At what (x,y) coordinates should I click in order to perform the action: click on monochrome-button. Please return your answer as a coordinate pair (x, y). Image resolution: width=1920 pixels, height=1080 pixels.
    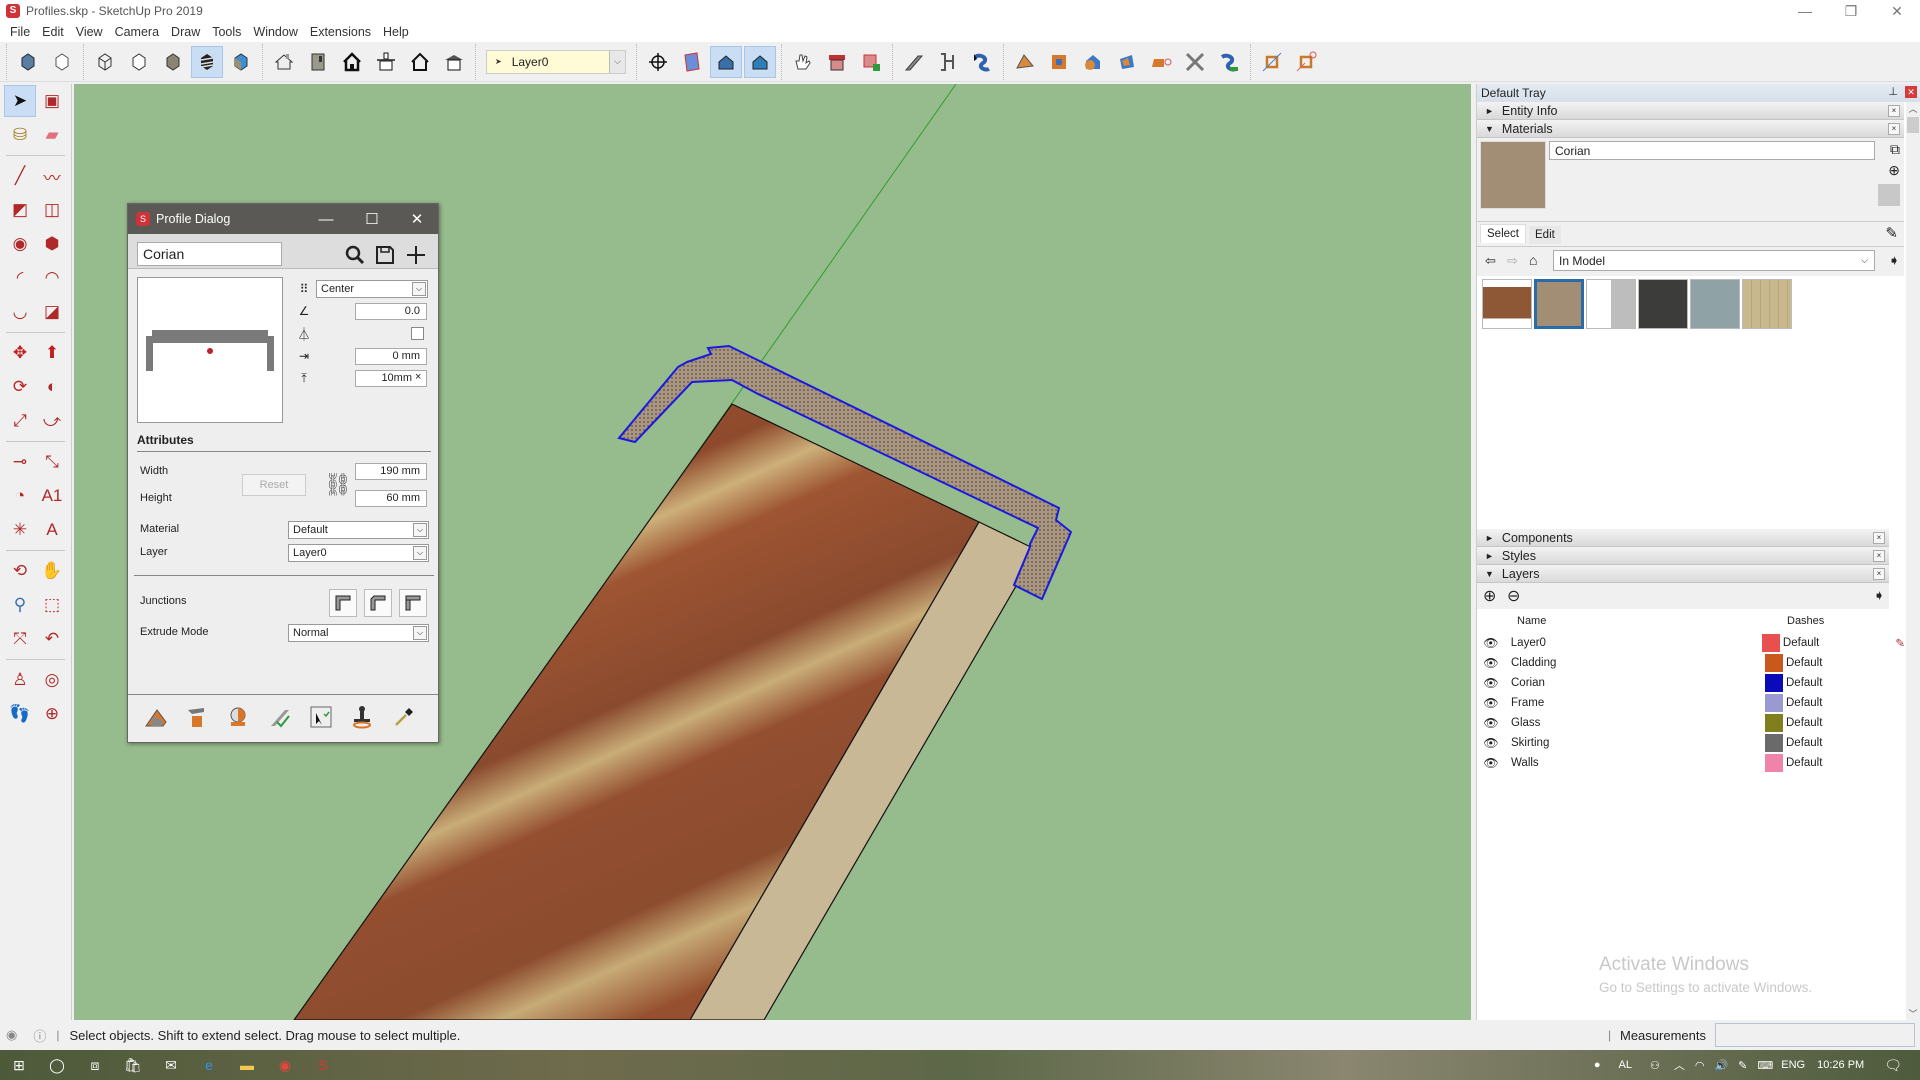
    Looking at the image, I should click on (241, 62).